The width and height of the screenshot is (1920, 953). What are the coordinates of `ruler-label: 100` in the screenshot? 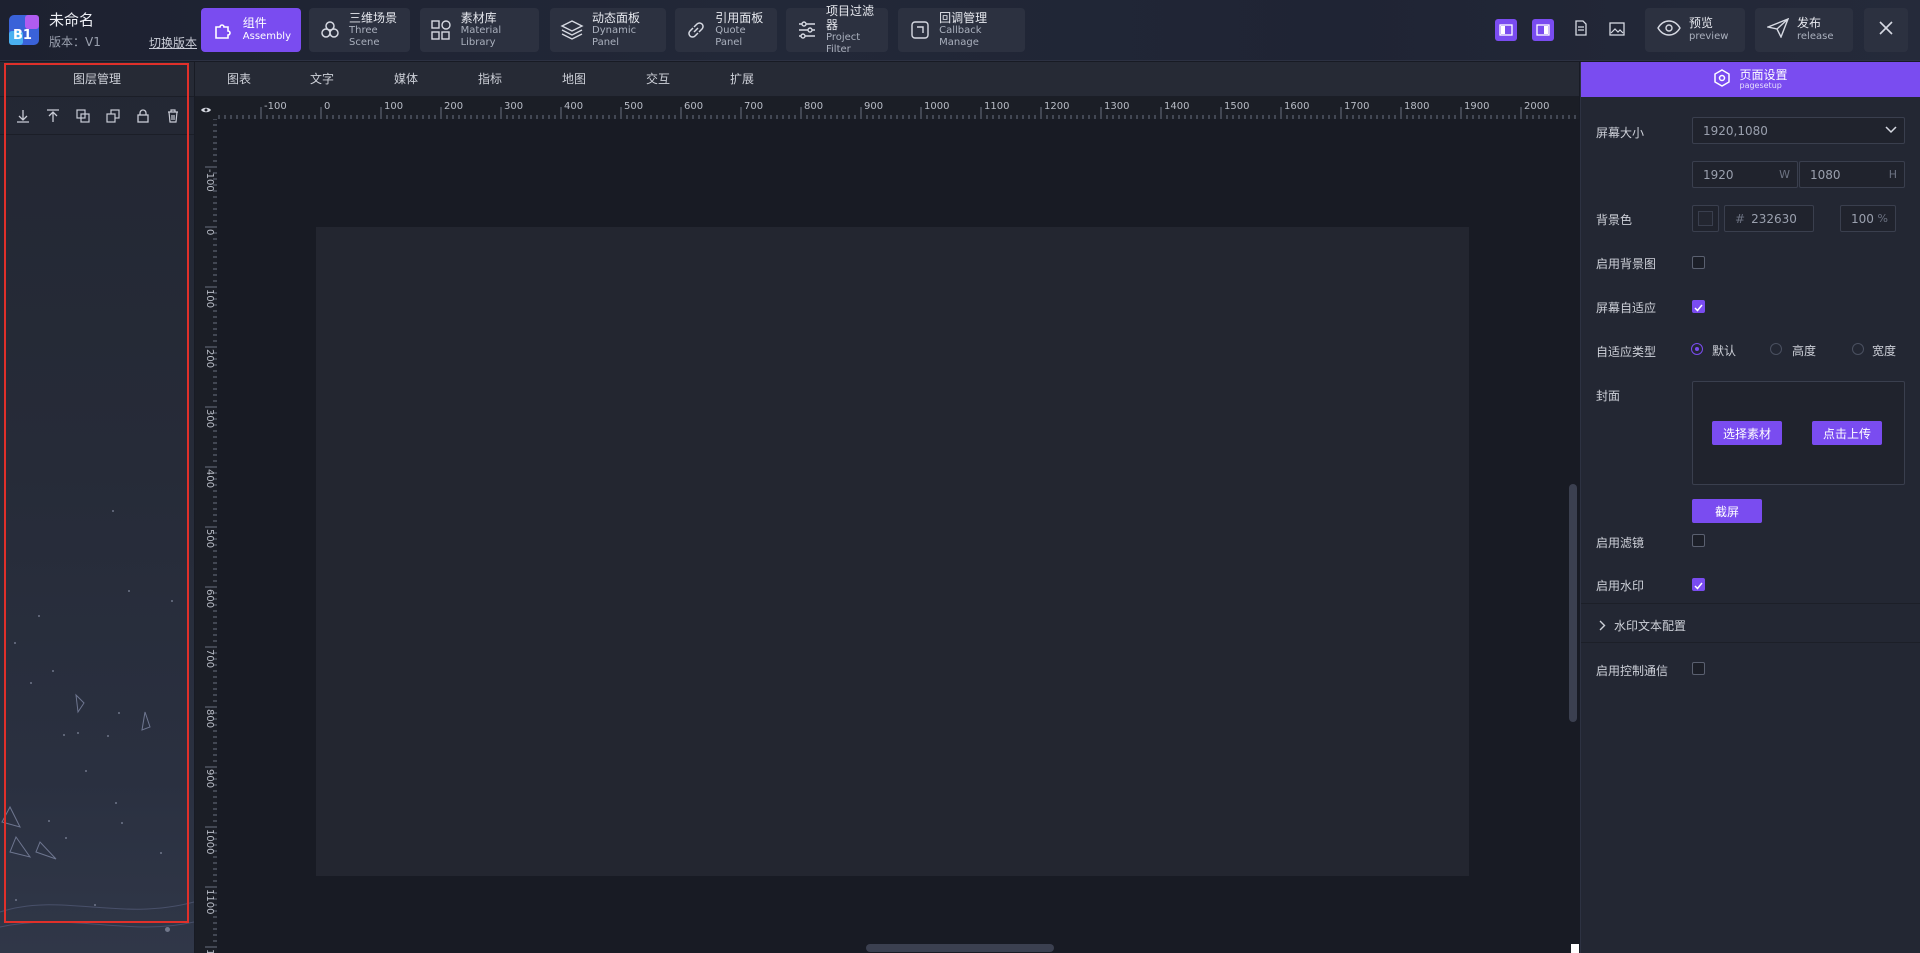 It's located at (209, 298).